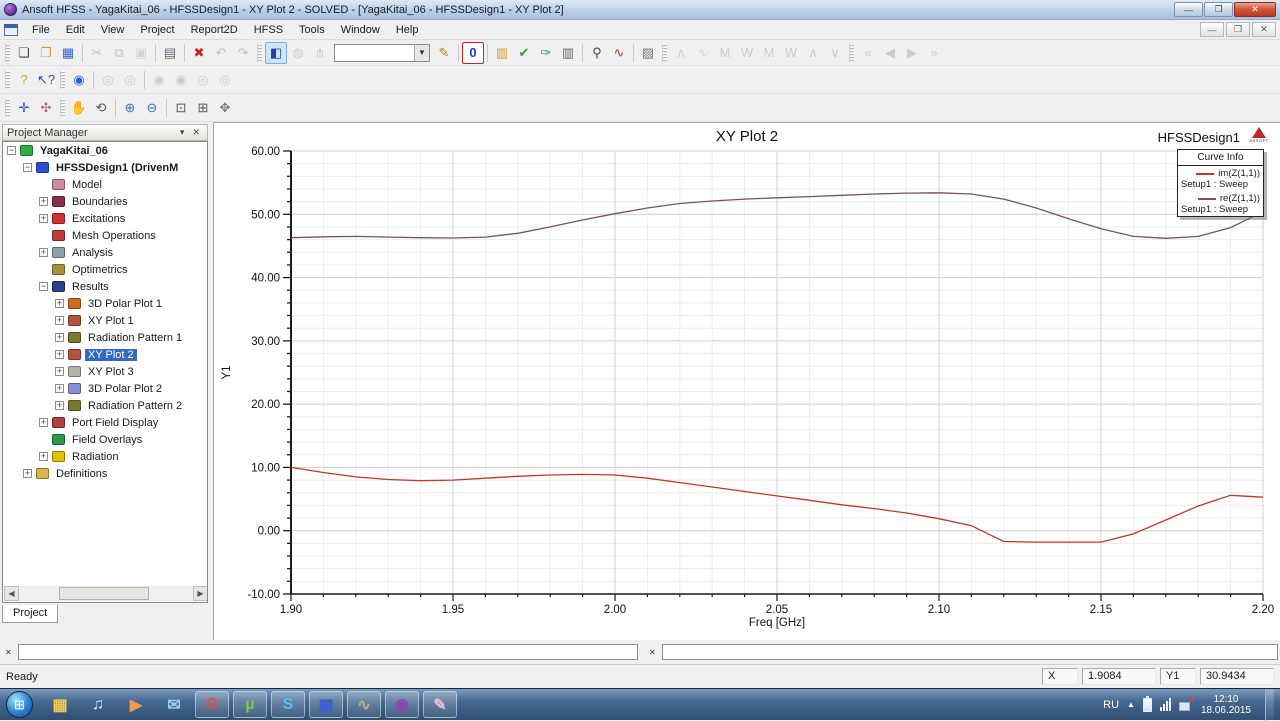  Describe the element at coordinates (200, 593) in the screenshot. I see `scroll-right-icon: ▶` at that location.